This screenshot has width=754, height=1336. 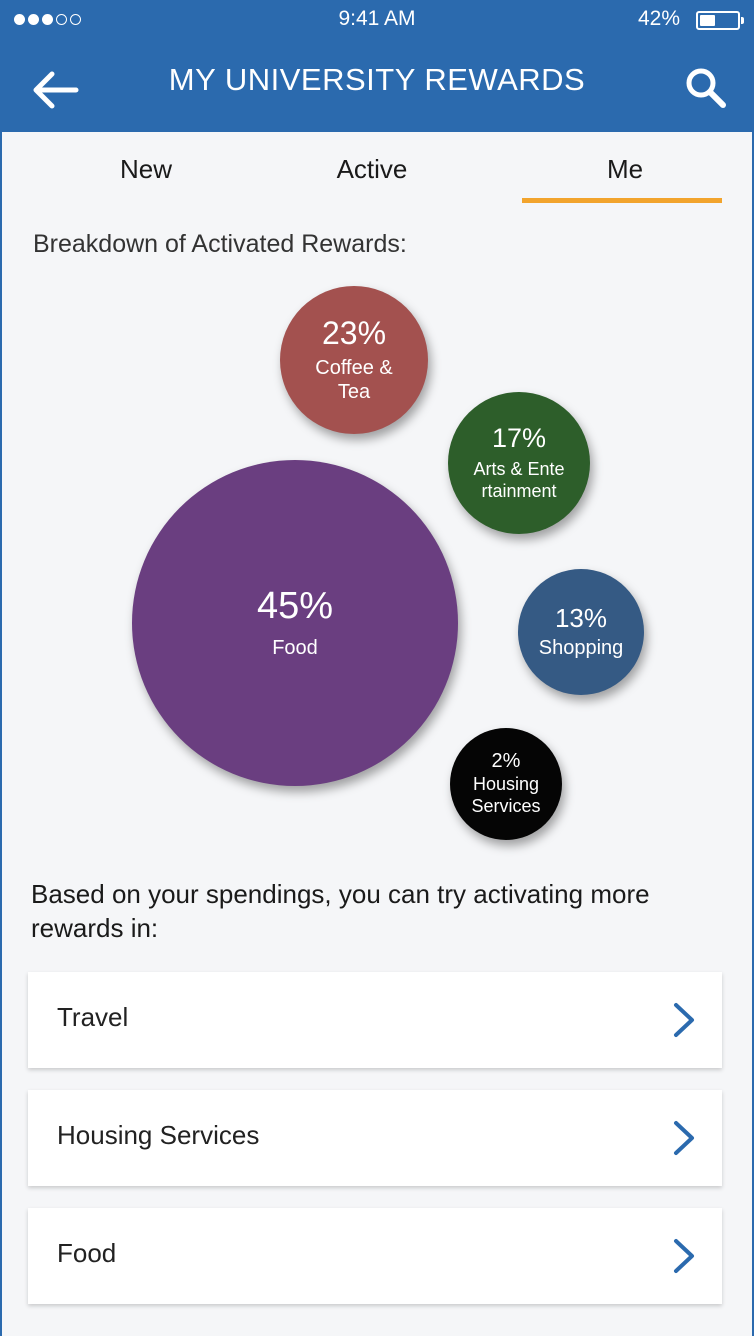 I want to click on tab-selected-indicator, so click(x=622, y=200).